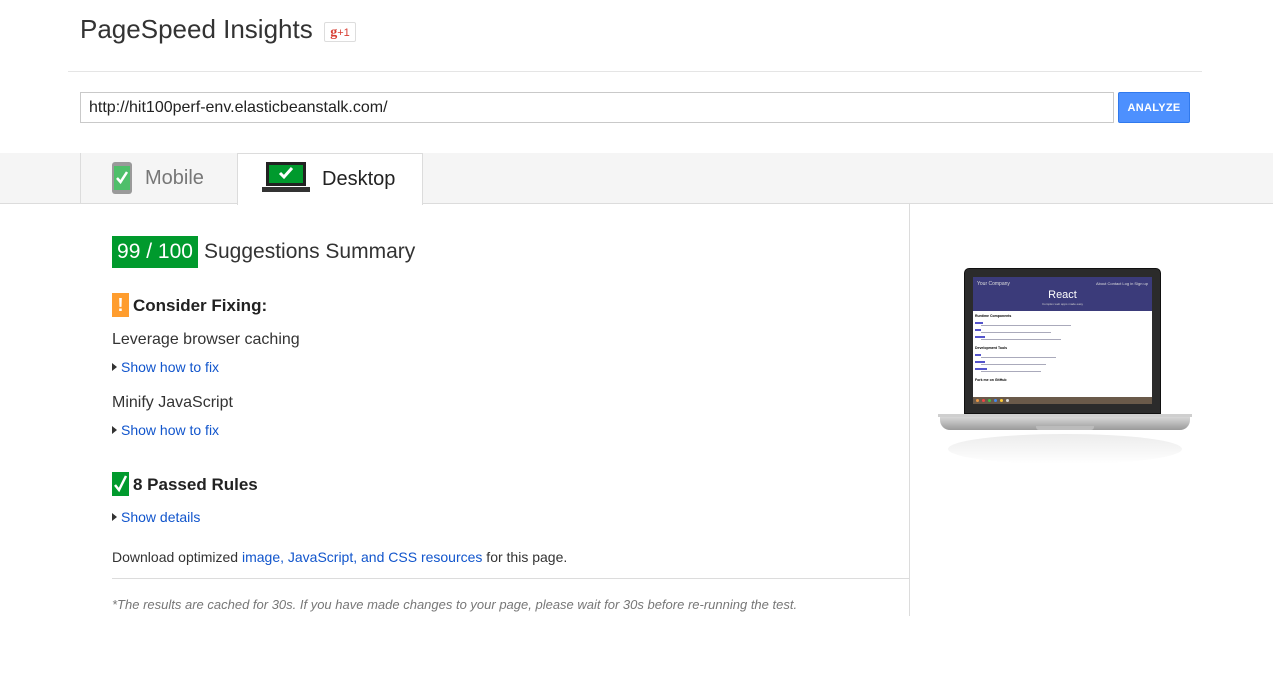  I want to click on preview-section-heading: Fork me on GitHub, so click(991, 380).